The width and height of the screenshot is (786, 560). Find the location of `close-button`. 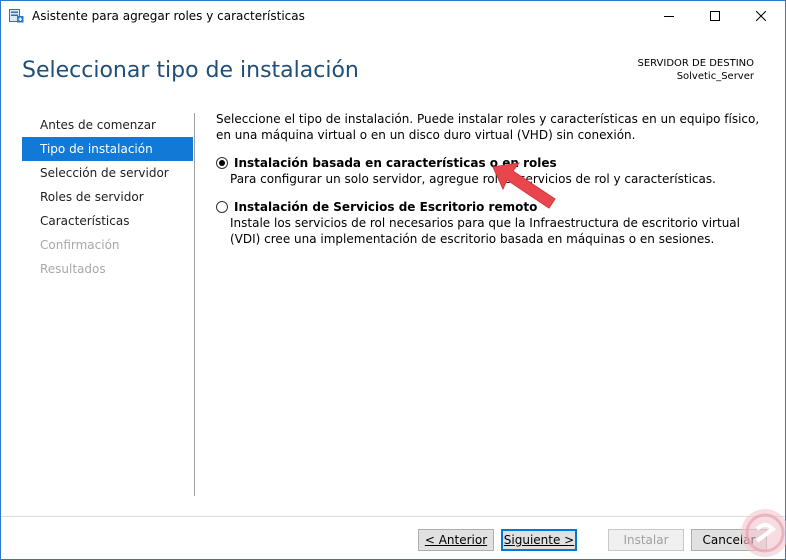

close-button is located at coordinates (761, 16).